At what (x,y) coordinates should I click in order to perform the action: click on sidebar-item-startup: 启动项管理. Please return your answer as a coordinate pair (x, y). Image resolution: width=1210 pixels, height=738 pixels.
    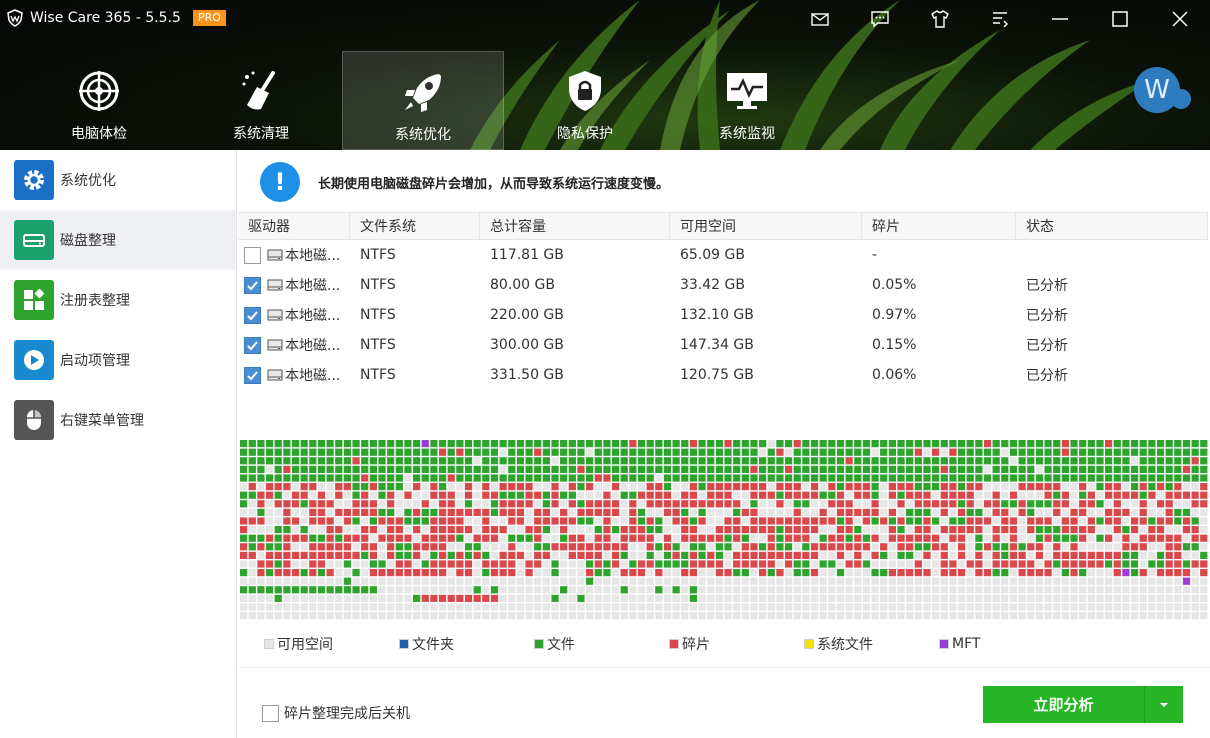
    Looking at the image, I should click on (118, 360).